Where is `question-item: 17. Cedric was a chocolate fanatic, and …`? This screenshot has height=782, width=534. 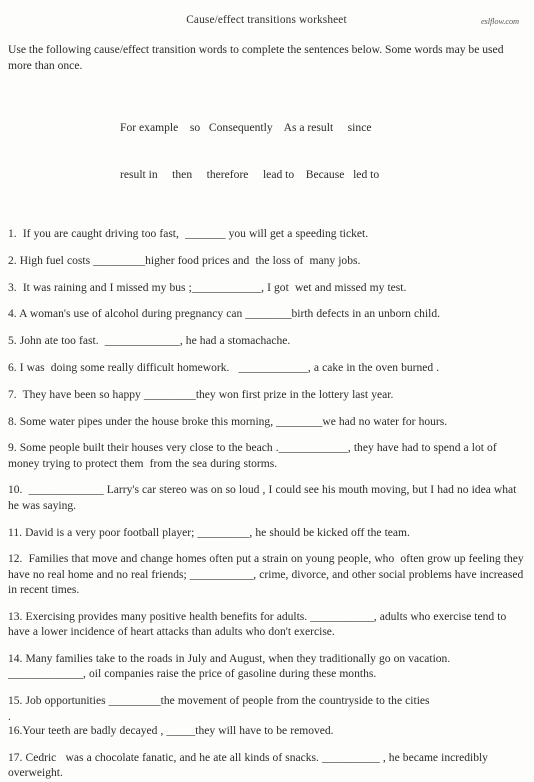 question-item: 17. Cedric was a chocolate fanatic, and … is located at coordinates (250, 766).